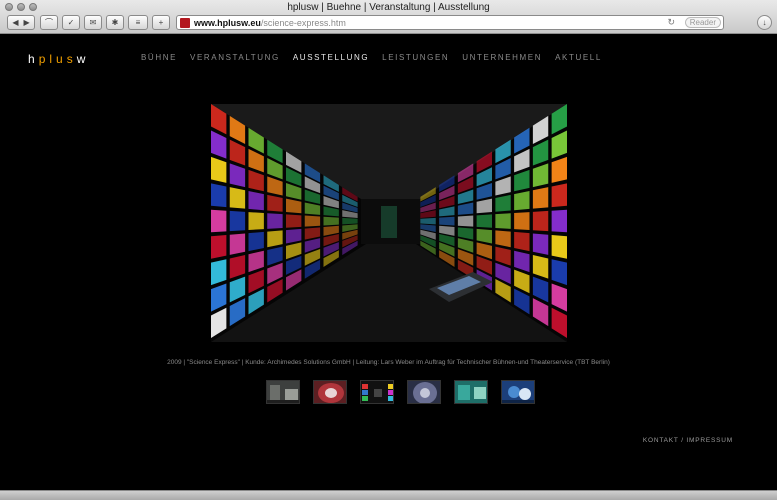 The width and height of the screenshot is (777, 500). Describe the element at coordinates (83, 59) in the screenshot. I see `logo-letter: w` at that location.